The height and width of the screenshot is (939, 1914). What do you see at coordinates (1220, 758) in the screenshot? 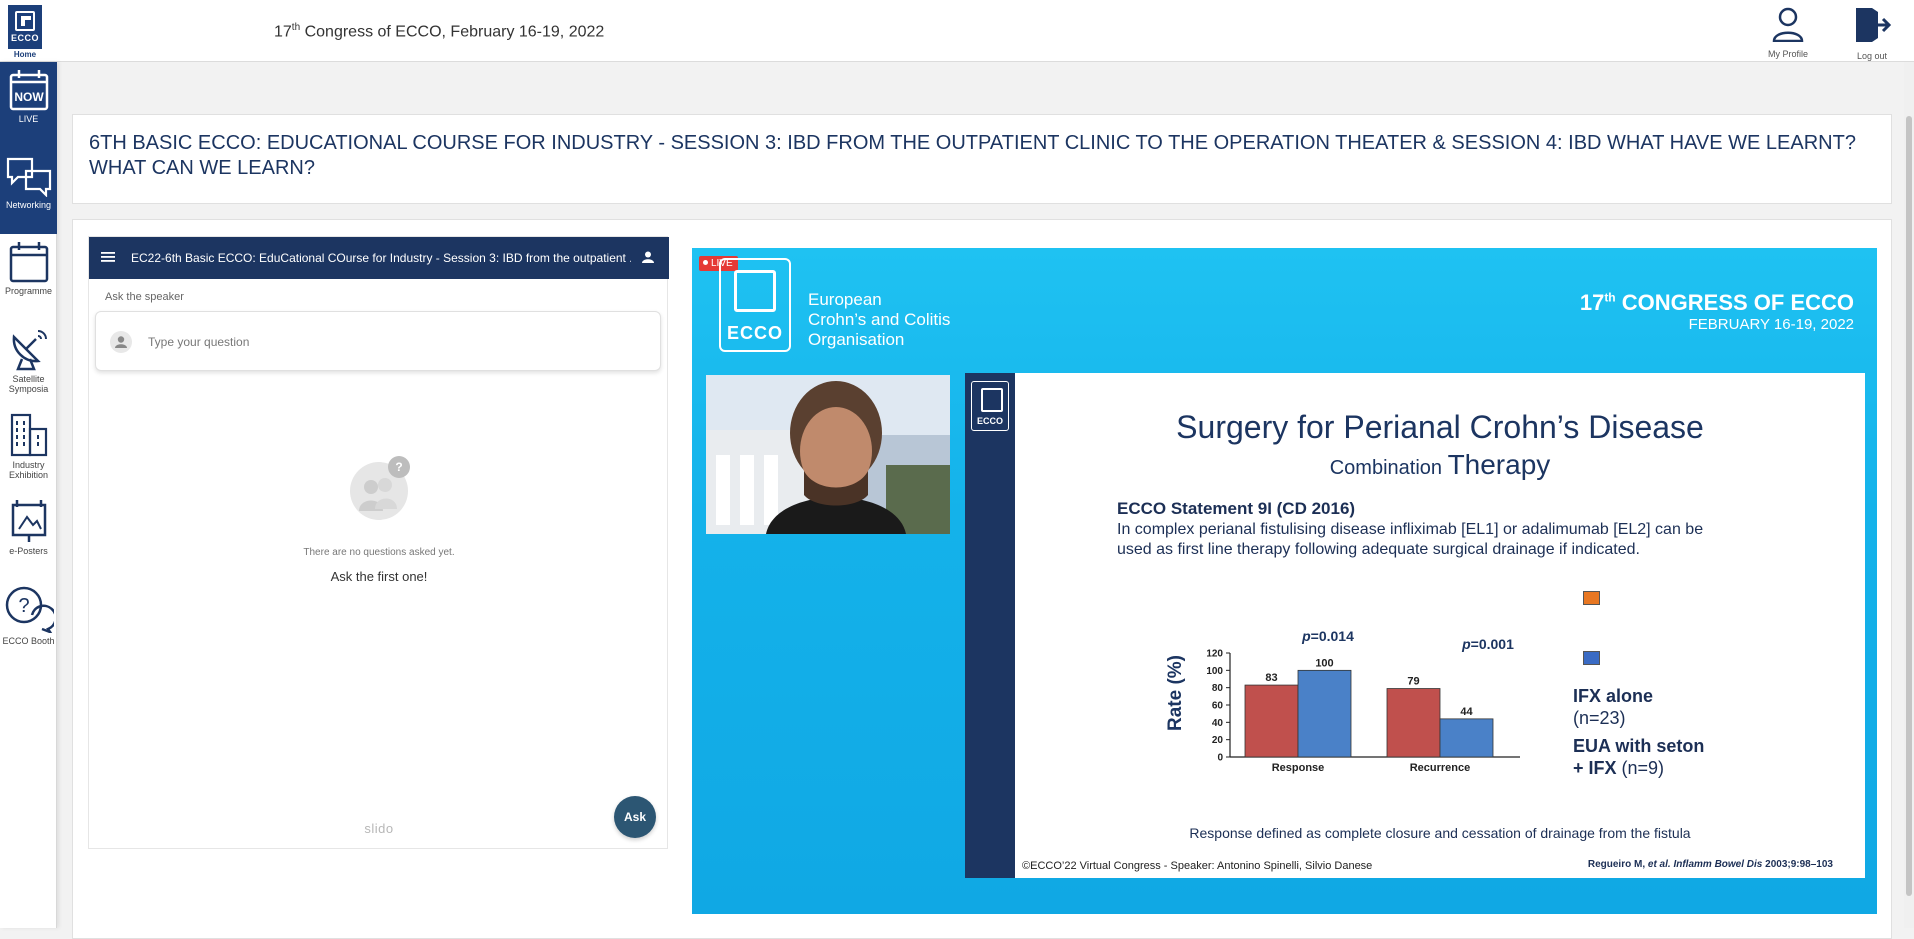
I see `y-tick-label: 0` at bounding box center [1220, 758].